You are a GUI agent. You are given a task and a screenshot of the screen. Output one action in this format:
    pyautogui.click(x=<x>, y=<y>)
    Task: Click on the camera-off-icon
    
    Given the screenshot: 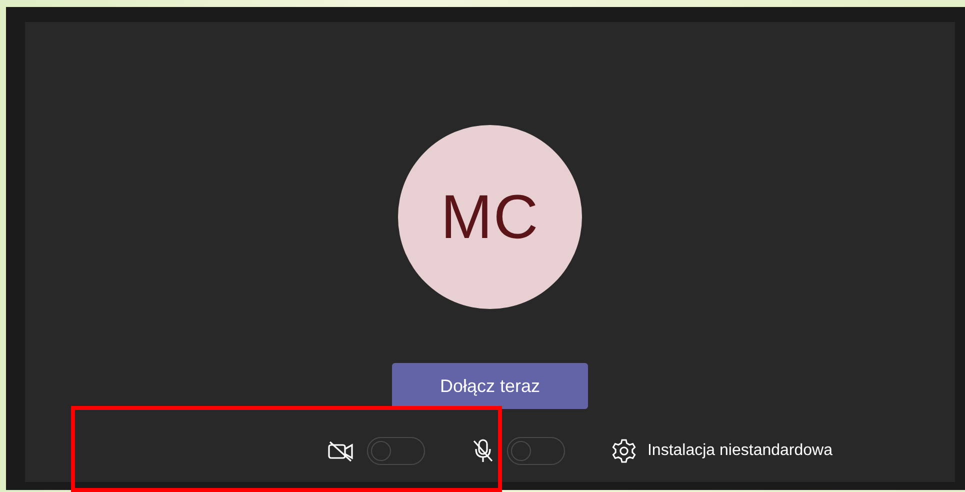 What is the action you would take?
    pyautogui.click(x=341, y=451)
    